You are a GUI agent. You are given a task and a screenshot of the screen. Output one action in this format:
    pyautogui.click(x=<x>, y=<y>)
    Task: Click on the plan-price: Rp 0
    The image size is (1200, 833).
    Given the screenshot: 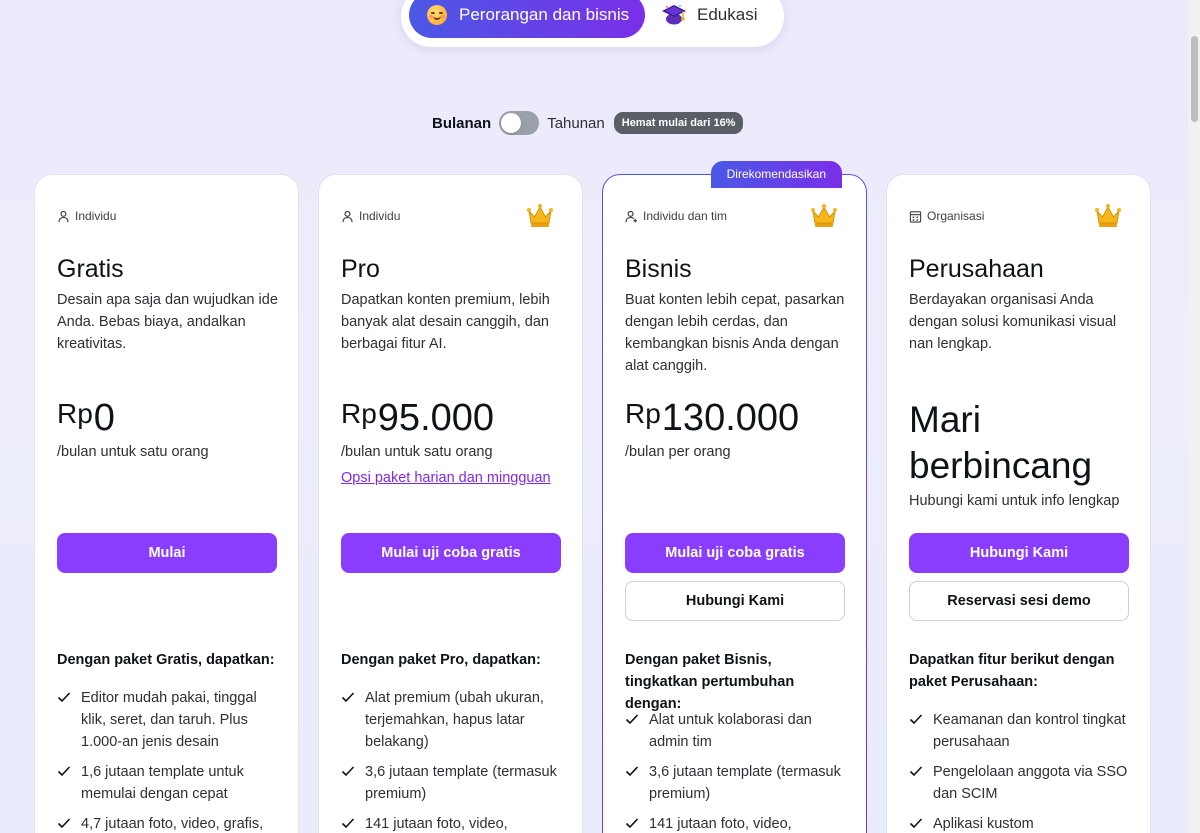 What is the action you would take?
    pyautogui.click(x=86, y=416)
    